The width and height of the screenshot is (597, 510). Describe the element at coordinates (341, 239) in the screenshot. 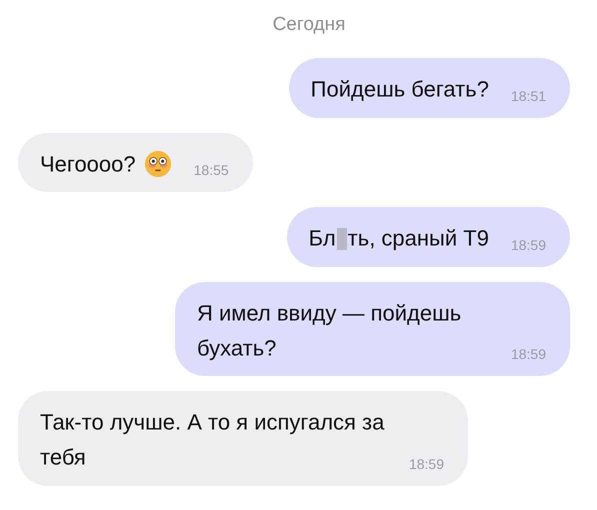

I see `censor-blur` at that location.